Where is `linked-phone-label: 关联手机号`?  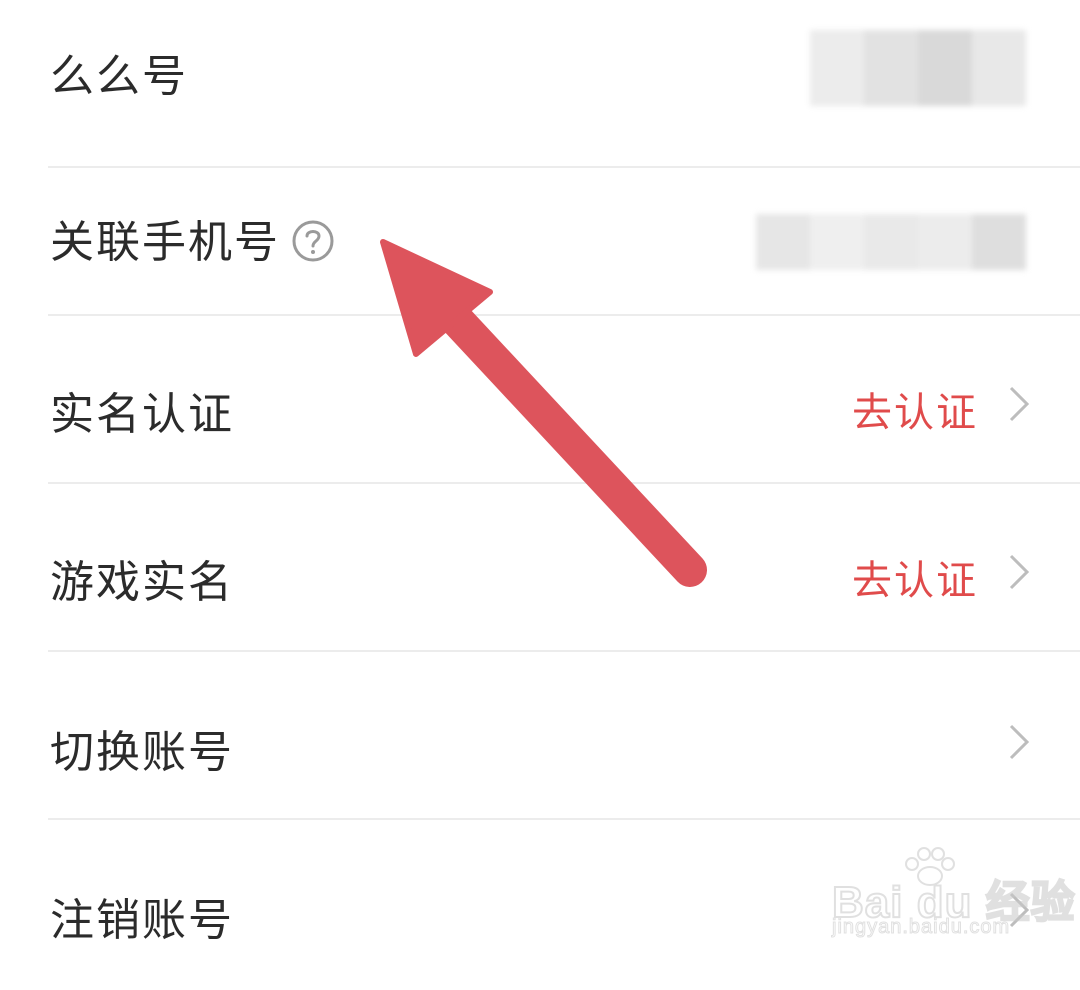 linked-phone-label: 关联手机号 is located at coordinates (193, 238).